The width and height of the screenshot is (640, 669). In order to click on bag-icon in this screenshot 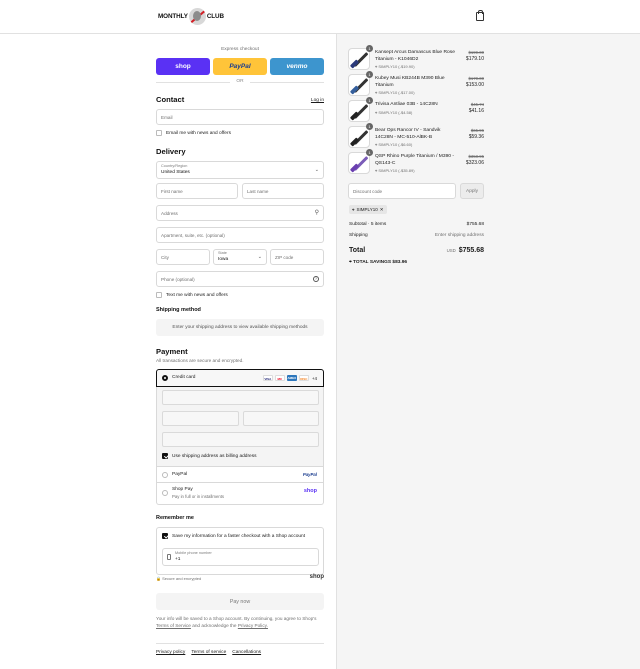, I will do `click(480, 15)`.